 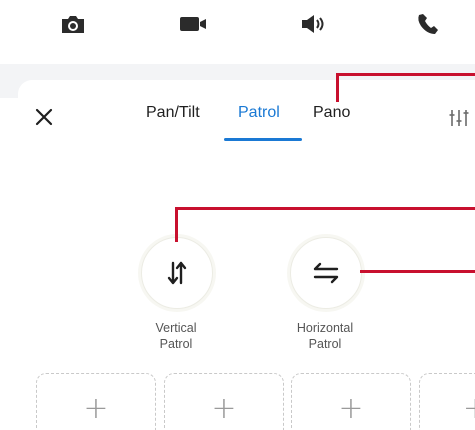 I want to click on phone-icon, so click(x=429, y=24).